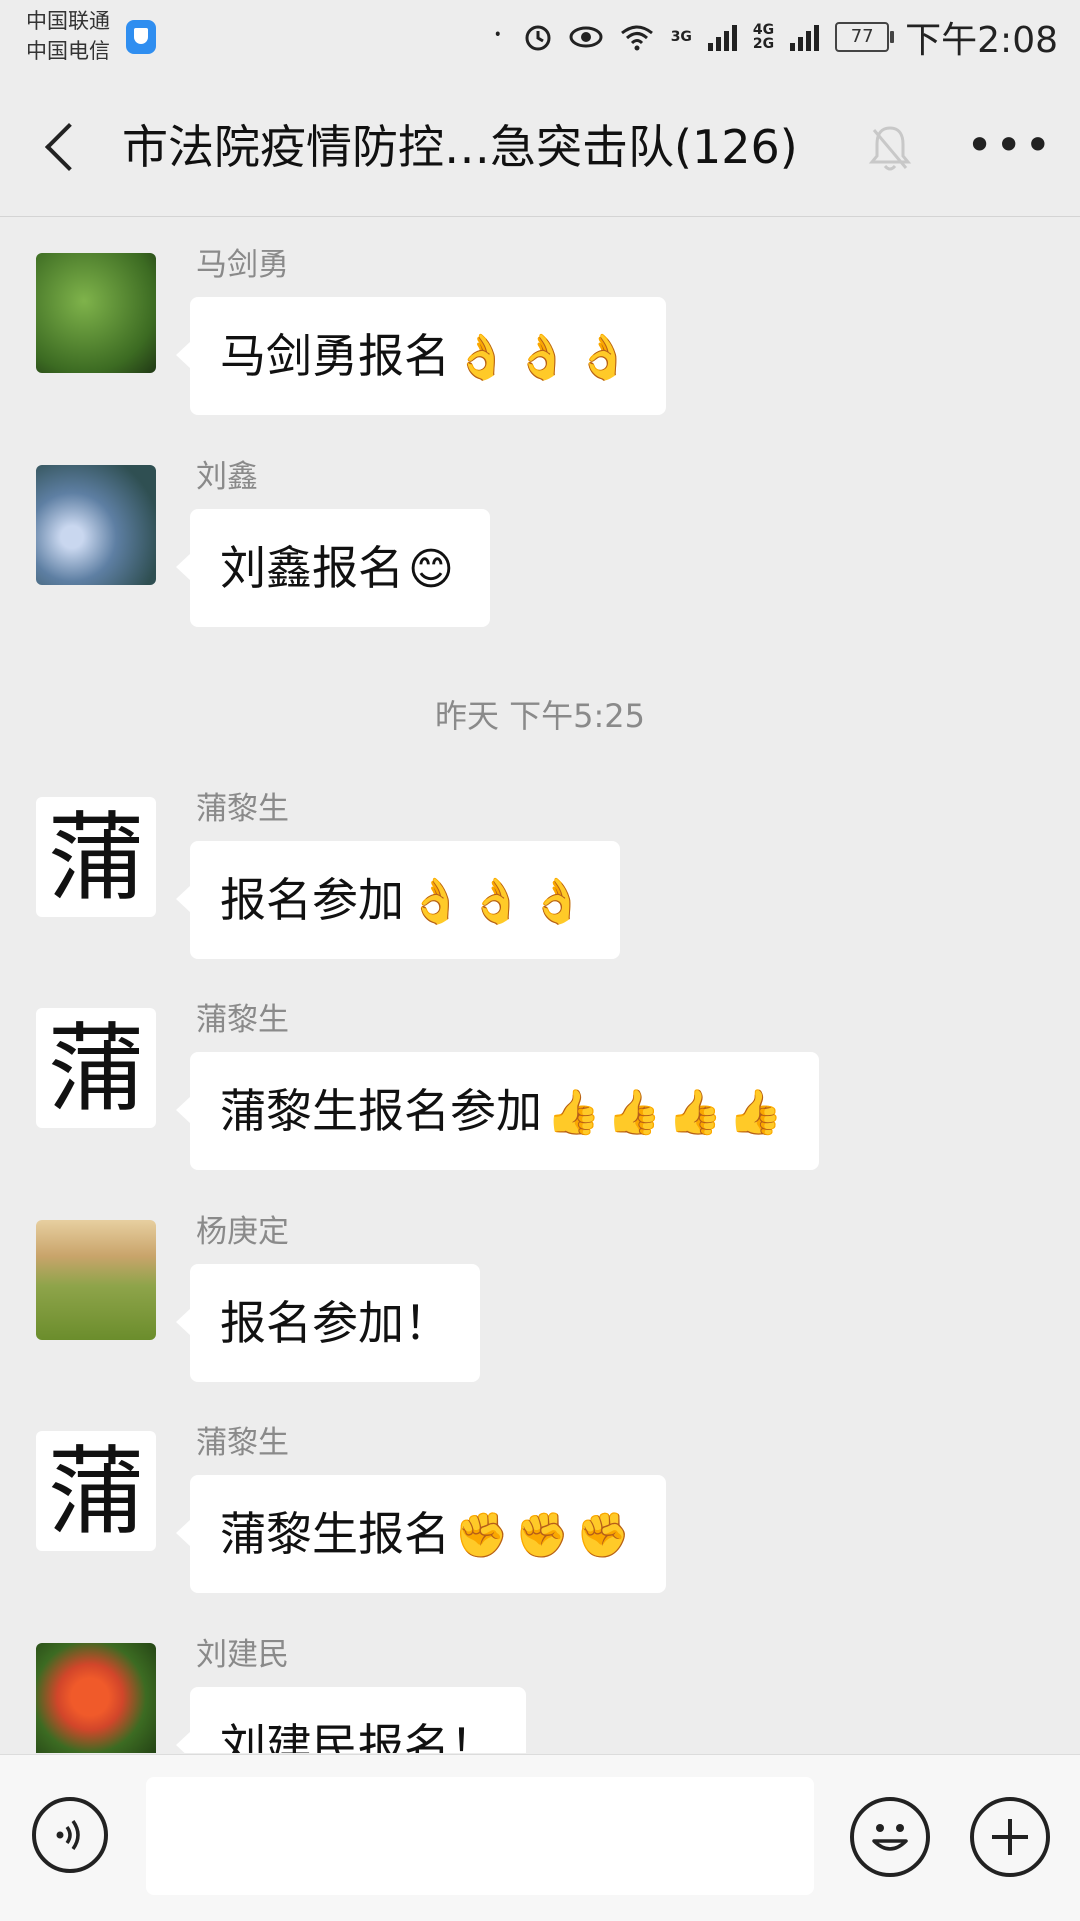 The width and height of the screenshot is (1080, 1921). Describe the element at coordinates (335, 356) in the screenshot. I see `message-text: 马剑勇报名` at that location.